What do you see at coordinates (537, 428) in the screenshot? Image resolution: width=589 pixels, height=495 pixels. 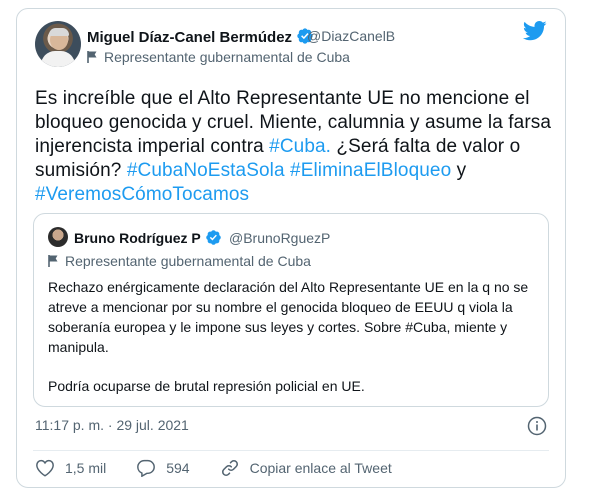 I see `info-icon` at bounding box center [537, 428].